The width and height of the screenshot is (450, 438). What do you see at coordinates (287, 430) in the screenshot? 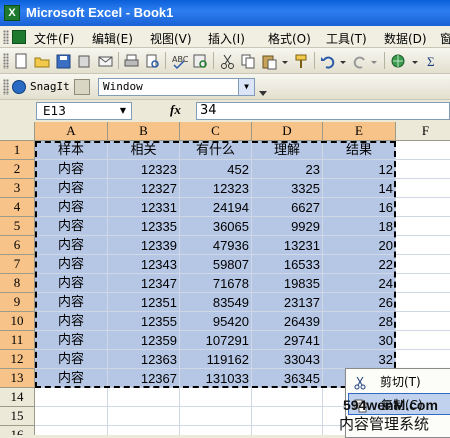
I see `cell-d16` at bounding box center [287, 430].